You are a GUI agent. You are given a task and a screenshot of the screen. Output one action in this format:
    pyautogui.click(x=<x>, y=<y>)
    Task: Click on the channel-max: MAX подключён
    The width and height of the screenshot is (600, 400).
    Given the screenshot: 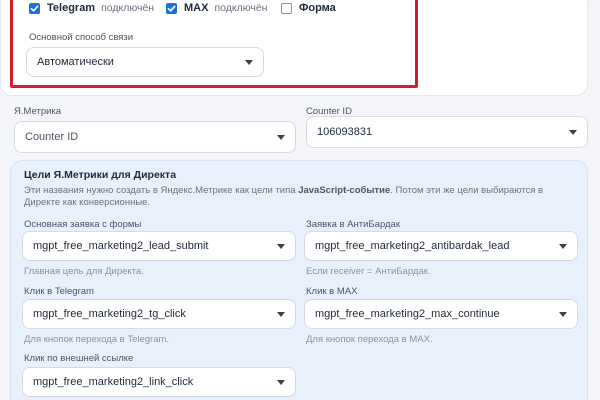 What is the action you would take?
    pyautogui.click(x=216, y=8)
    